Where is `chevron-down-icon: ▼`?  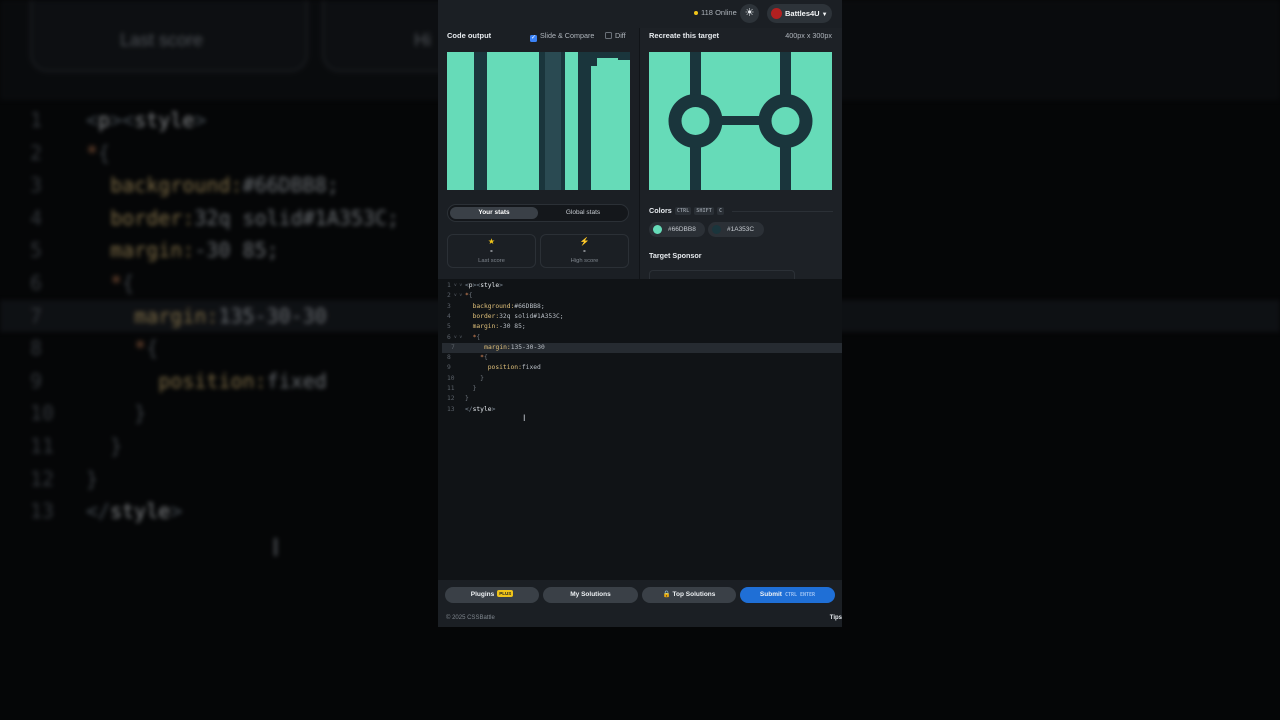
chevron-down-icon: ▼ is located at coordinates (824, 15).